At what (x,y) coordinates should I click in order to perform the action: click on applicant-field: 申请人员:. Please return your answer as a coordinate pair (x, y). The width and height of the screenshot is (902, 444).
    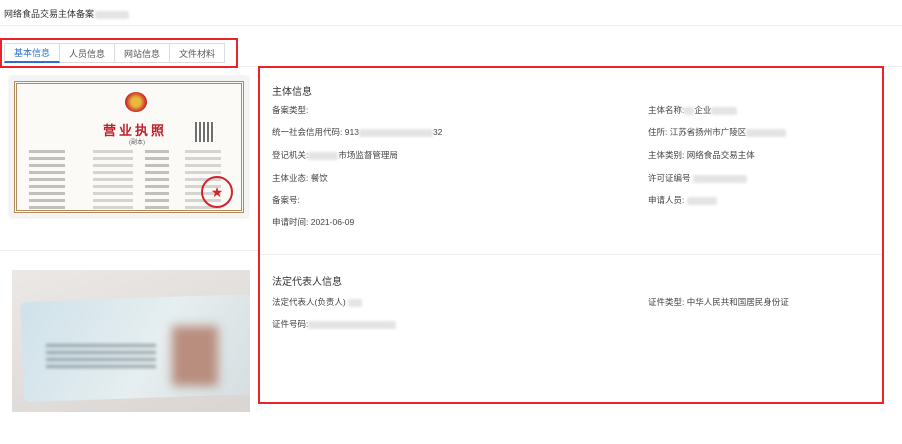
    Looking at the image, I should click on (682, 200).